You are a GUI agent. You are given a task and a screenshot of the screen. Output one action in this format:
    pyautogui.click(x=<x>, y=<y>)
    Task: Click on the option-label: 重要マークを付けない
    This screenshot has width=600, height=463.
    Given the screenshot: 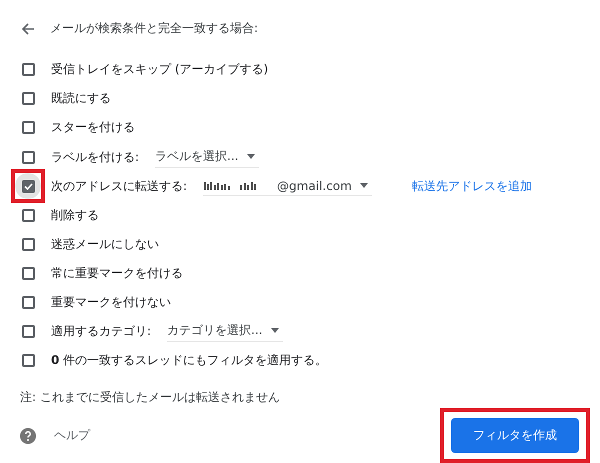 What is the action you would take?
    pyautogui.click(x=111, y=302)
    